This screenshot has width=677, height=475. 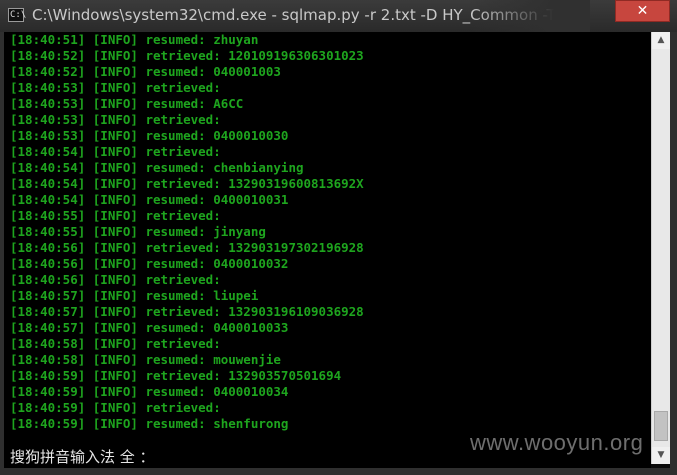 What do you see at coordinates (115, 343) in the screenshot?
I see `console-line: [18:40:58] [INFO] retrieved:` at bounding box center [115, 343].